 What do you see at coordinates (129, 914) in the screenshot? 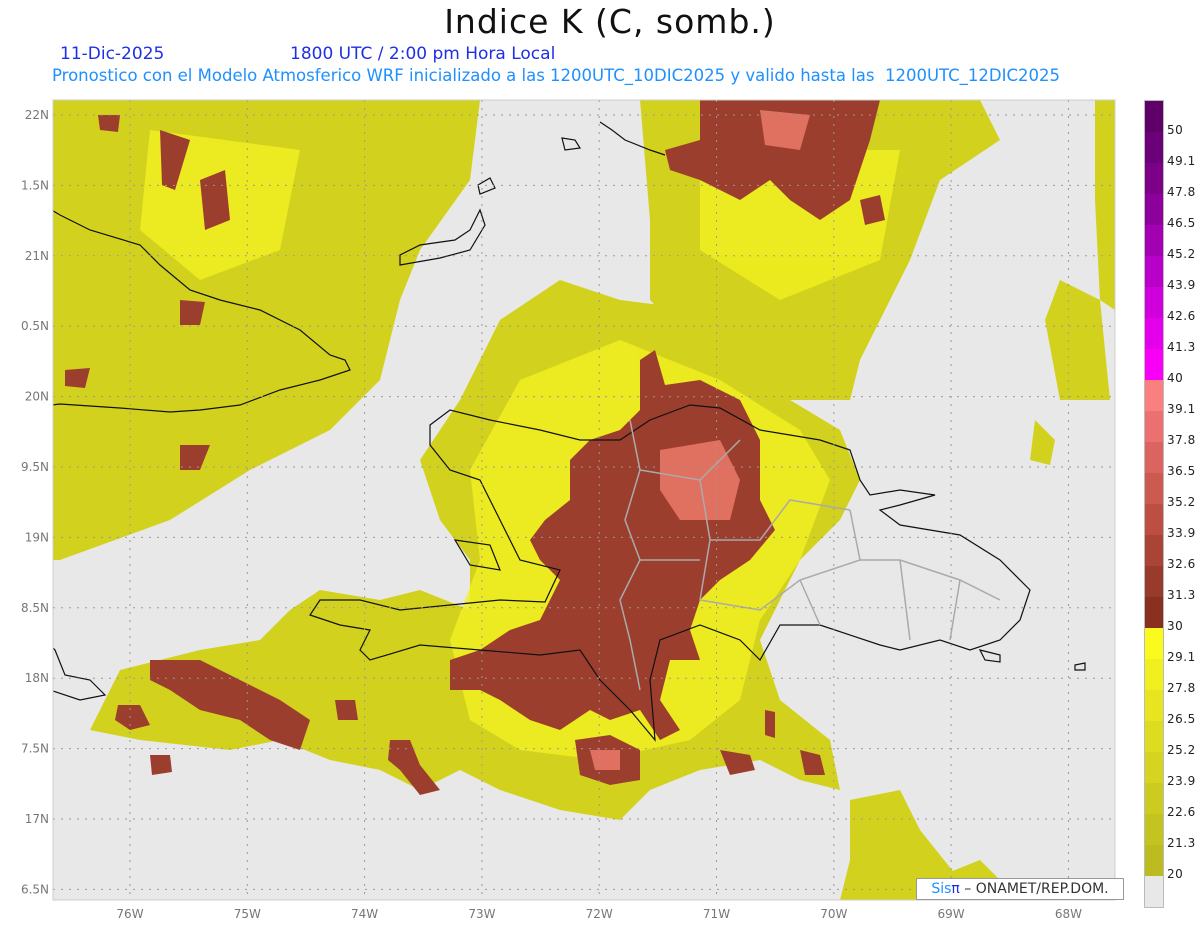
I see `lon-label: 76W` at bounding box center [129, 914].